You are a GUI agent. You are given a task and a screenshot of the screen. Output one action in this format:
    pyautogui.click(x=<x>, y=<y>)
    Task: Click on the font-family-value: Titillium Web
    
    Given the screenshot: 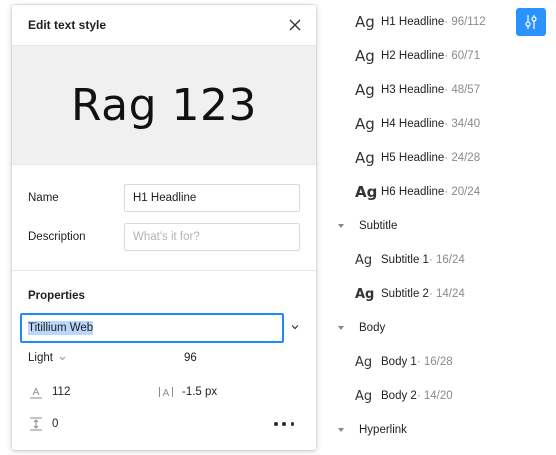 What is the action you would take?
    pyautogui.click(x=61, y=328)
    